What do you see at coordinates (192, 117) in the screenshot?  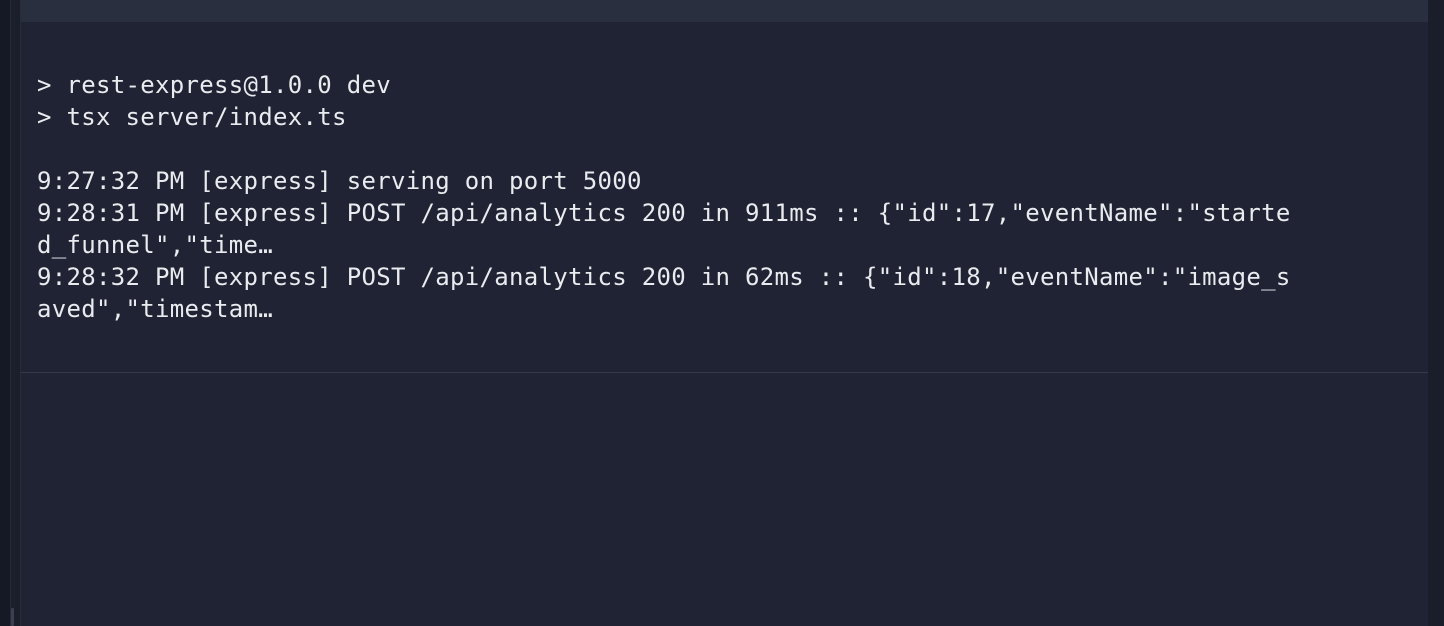 I see `console-line: > tsx server/index.ts` at bounding box center [192, 117].